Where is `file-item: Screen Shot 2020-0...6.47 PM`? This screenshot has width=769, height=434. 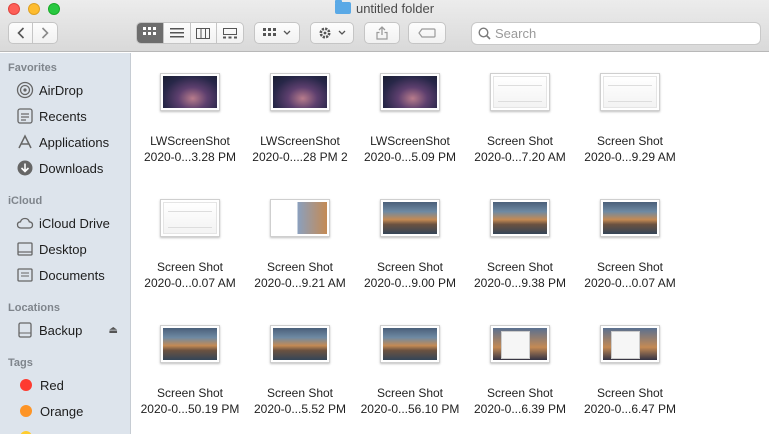
file-item: Screen Shot 2020-0...6.47 PM is located at coordinates (630, 365).